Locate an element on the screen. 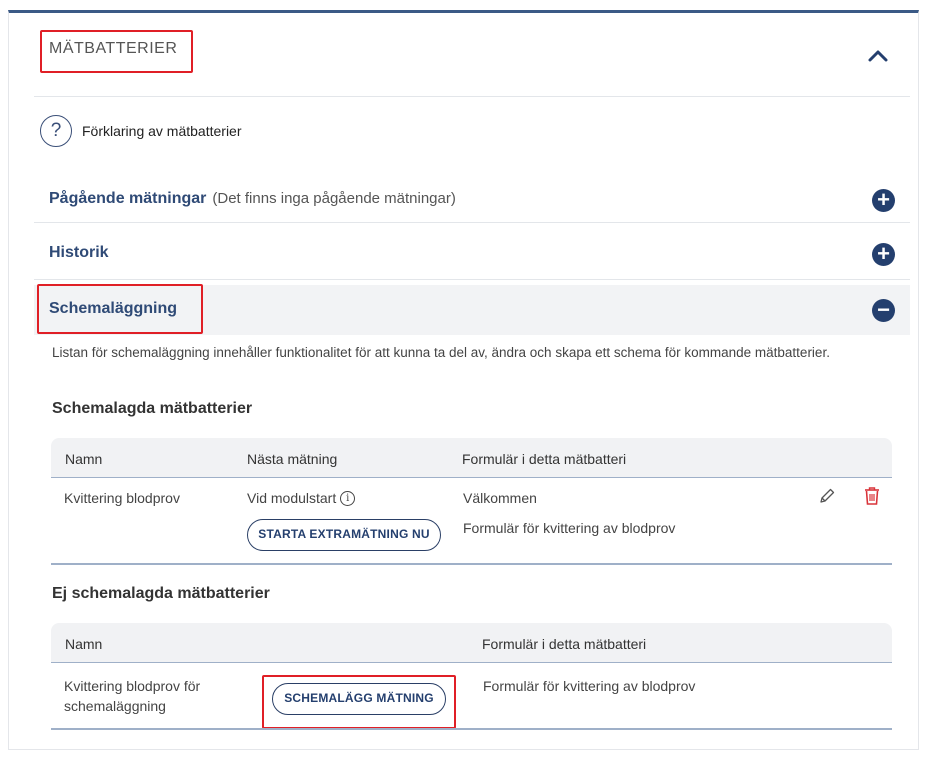 This screenshot has height=758, width=927. next-measurement-text: Vid modulstart is located at coordinates (292, 498).